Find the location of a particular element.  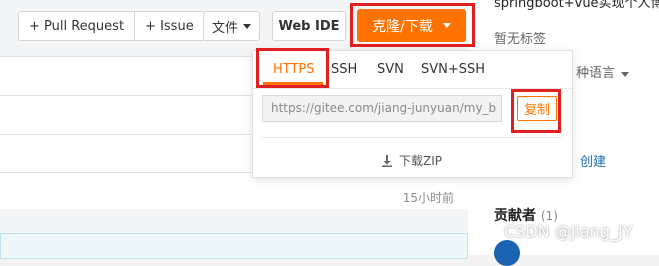

file-menu-button: 文件 is located at coordinates (231, 26).